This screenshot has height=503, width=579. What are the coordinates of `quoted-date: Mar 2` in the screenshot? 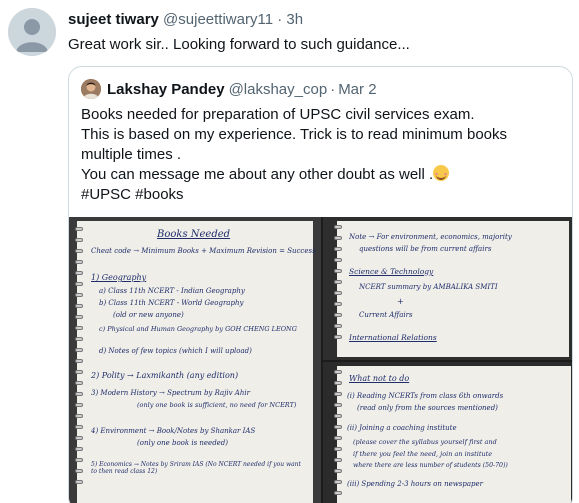 It's located at (357, 89).